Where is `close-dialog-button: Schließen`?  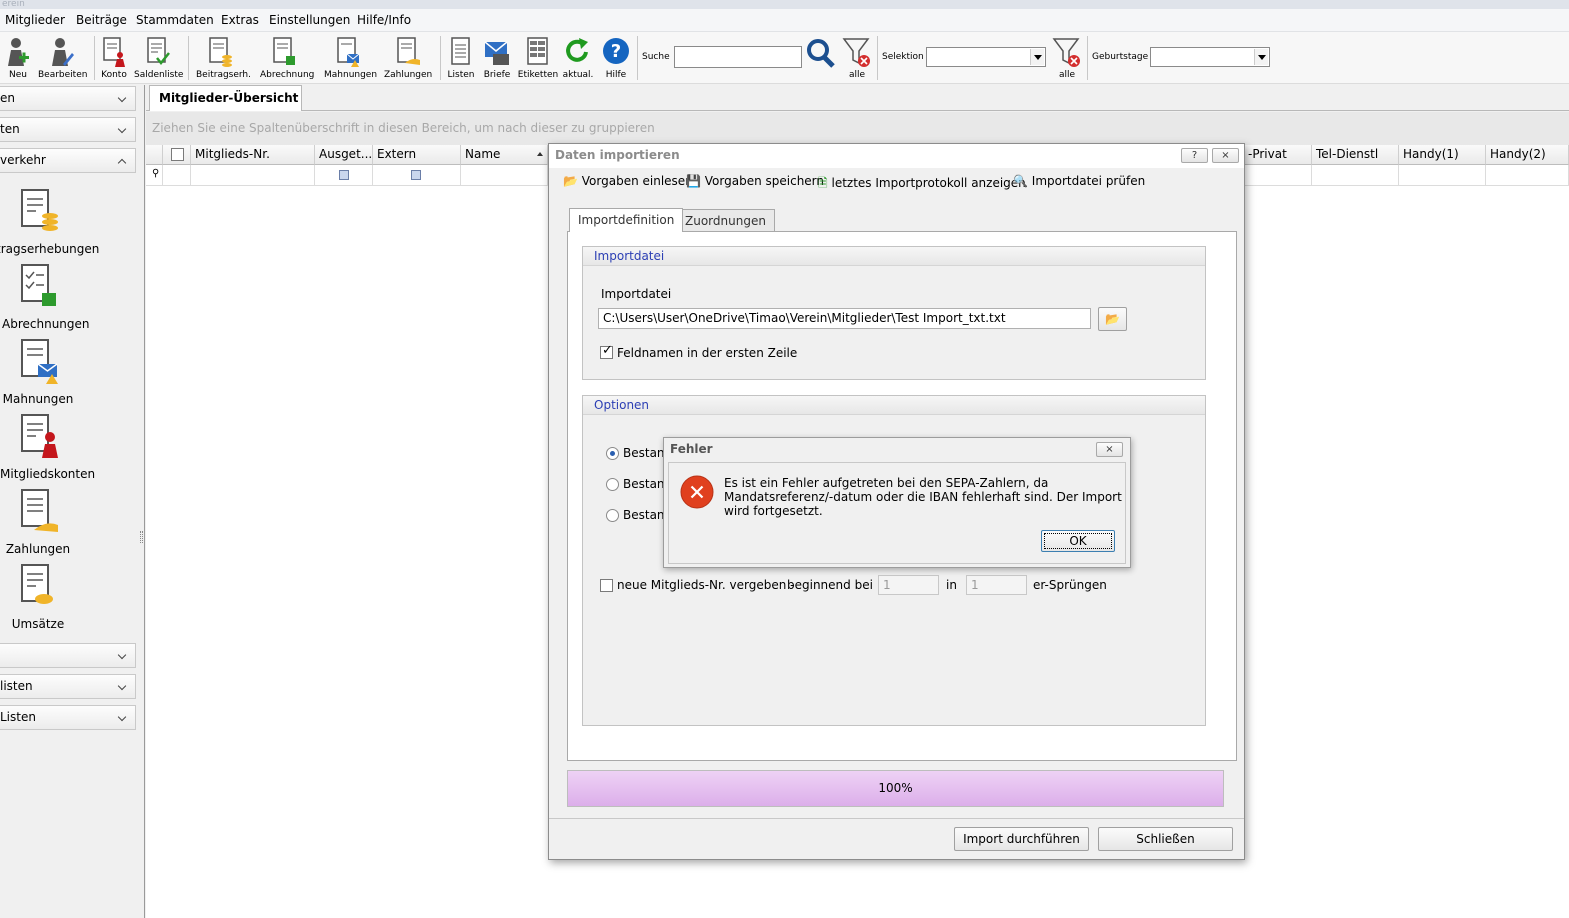
close-dialog-button: Schließen is located at coordinates (1165, 839).